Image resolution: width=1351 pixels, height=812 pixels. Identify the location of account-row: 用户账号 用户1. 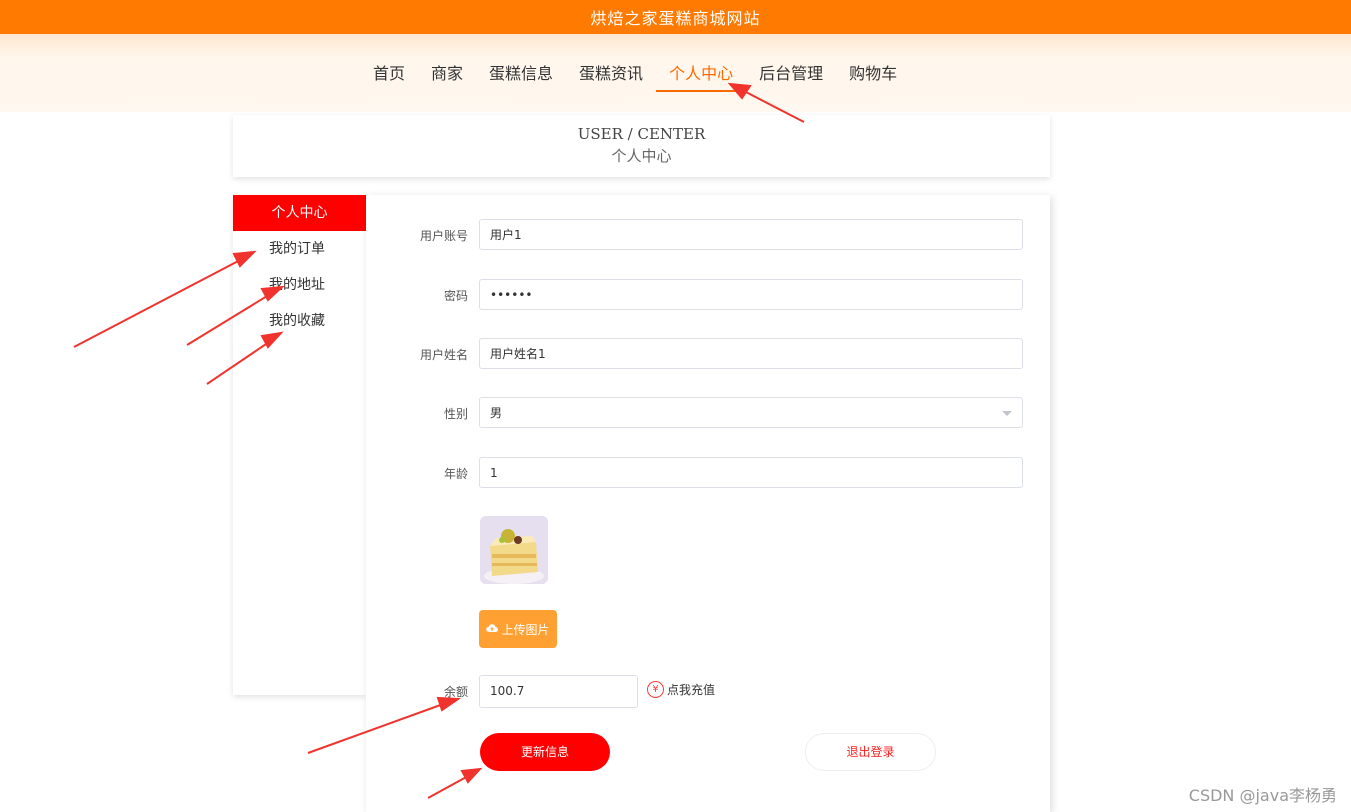
(708, 236).